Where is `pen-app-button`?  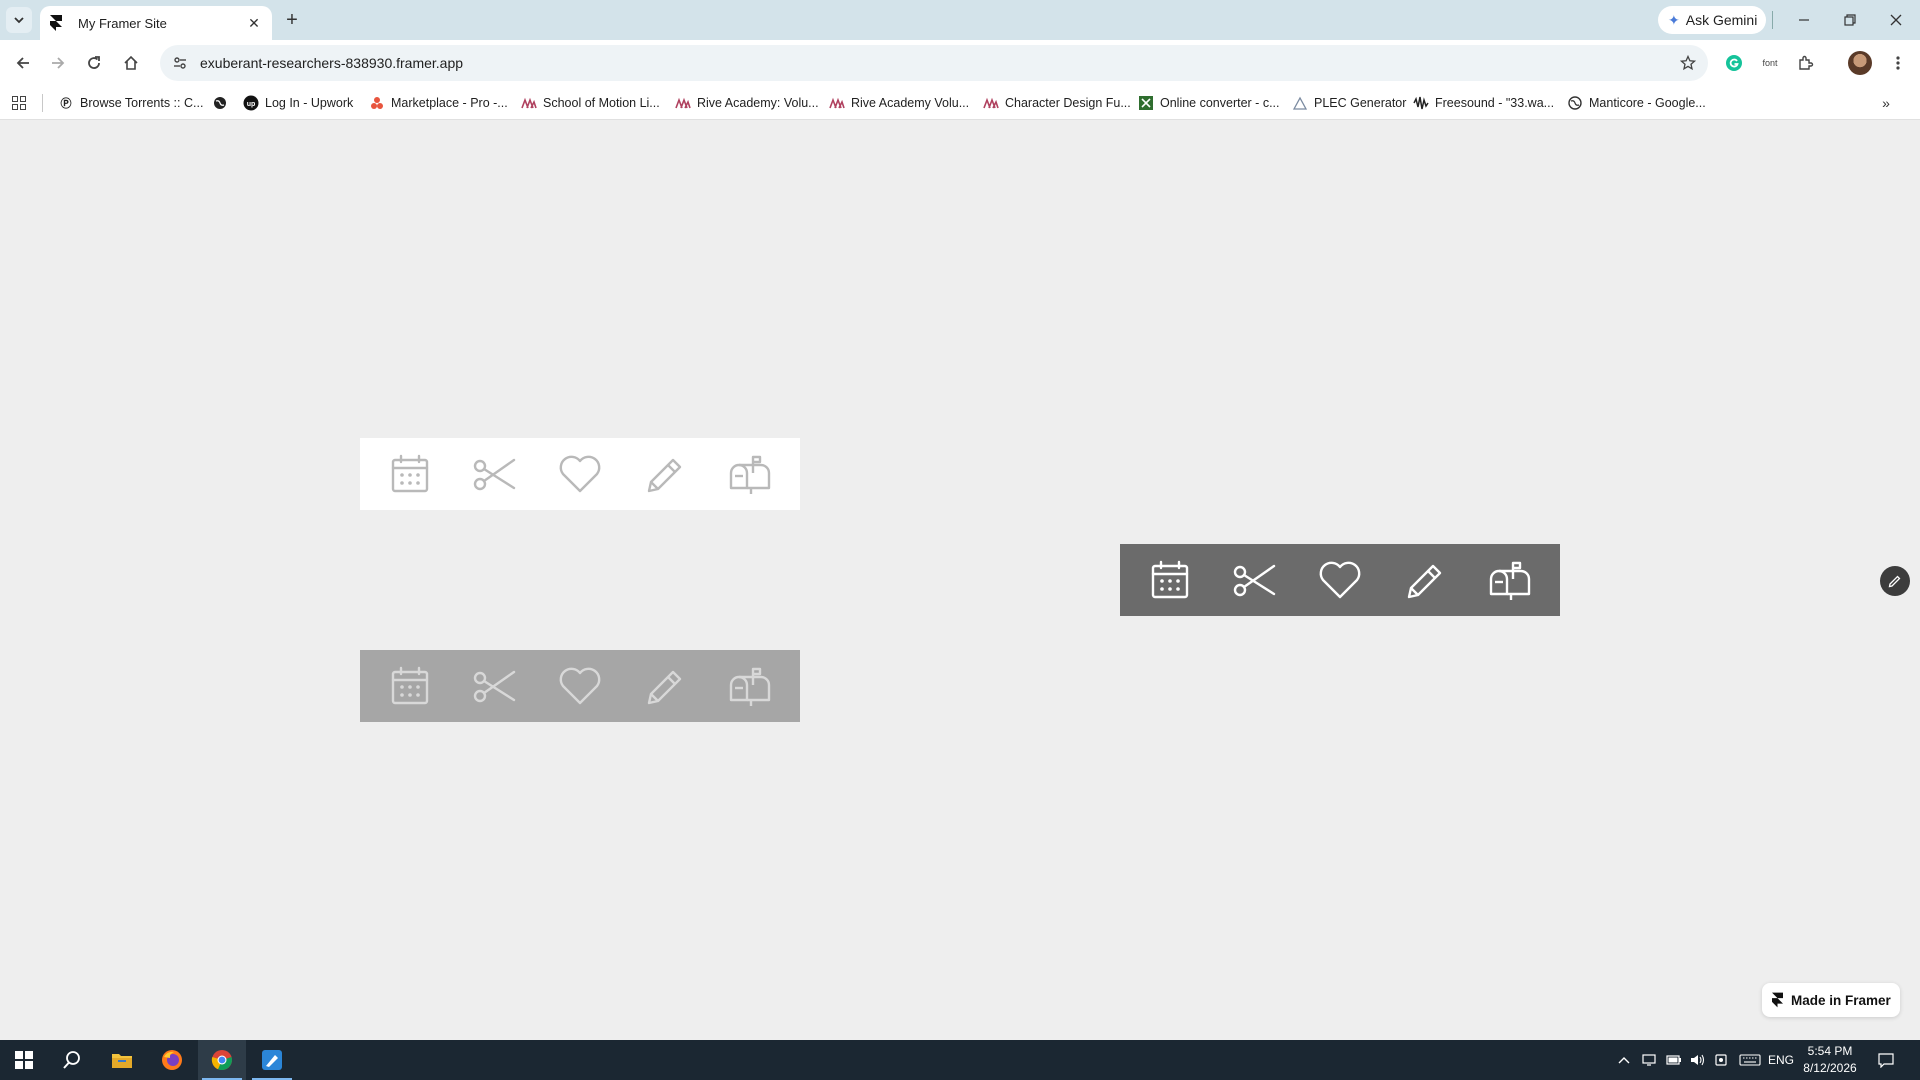
pen-app-button is located at coordinates (272, 1060).